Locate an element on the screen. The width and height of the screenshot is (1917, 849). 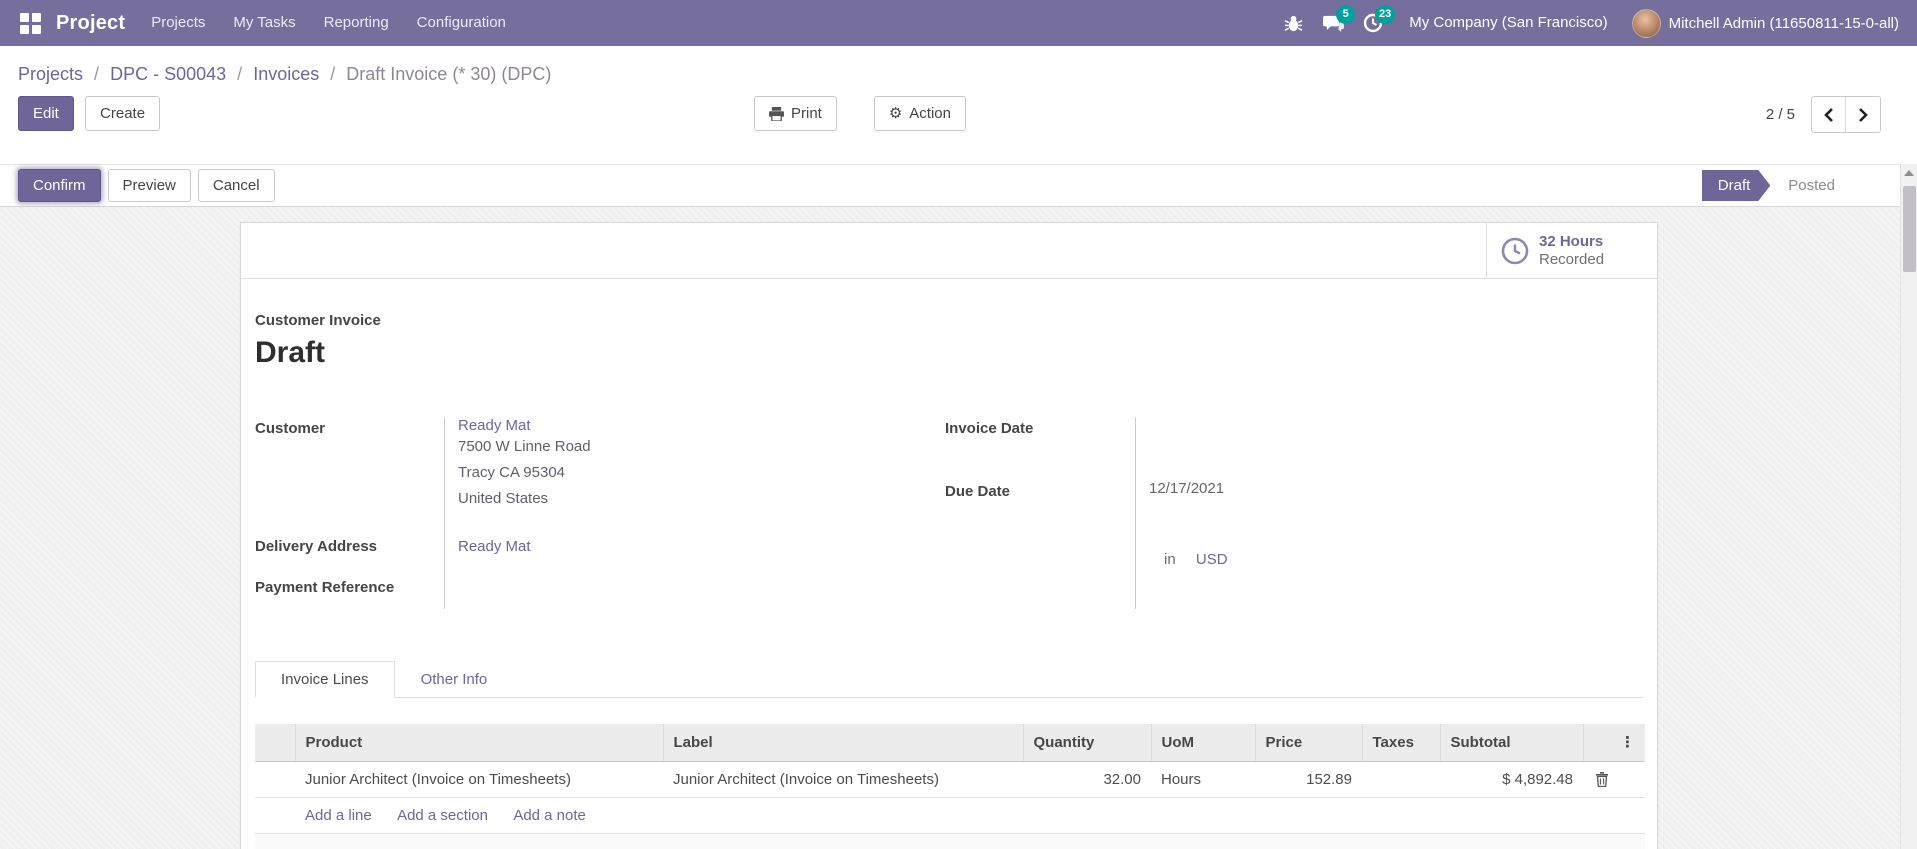
row-handle-cell is located at coordinates (275, 779).